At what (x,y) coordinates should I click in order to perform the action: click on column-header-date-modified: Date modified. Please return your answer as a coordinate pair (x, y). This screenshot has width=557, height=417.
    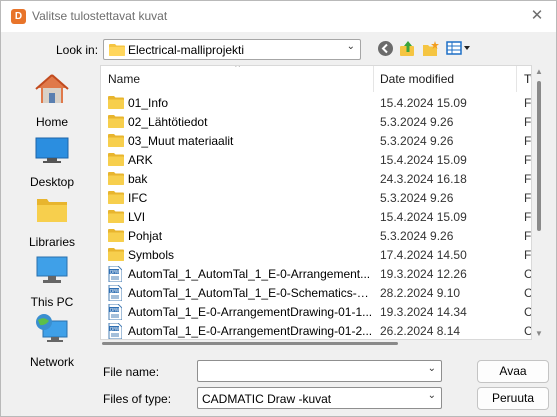
    Looking at the image, I should click on (417, 79).